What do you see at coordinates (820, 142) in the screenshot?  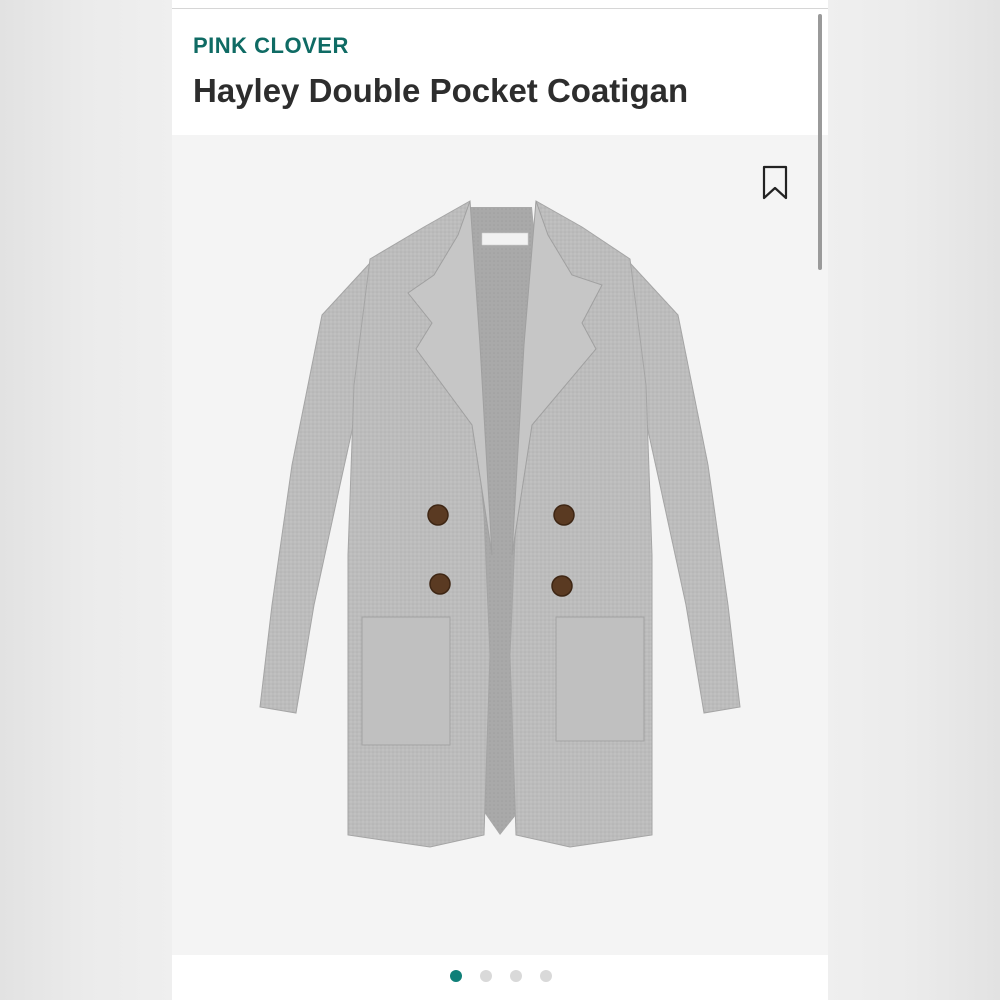 I see `scrollbar` at bounding box center [820, 142].